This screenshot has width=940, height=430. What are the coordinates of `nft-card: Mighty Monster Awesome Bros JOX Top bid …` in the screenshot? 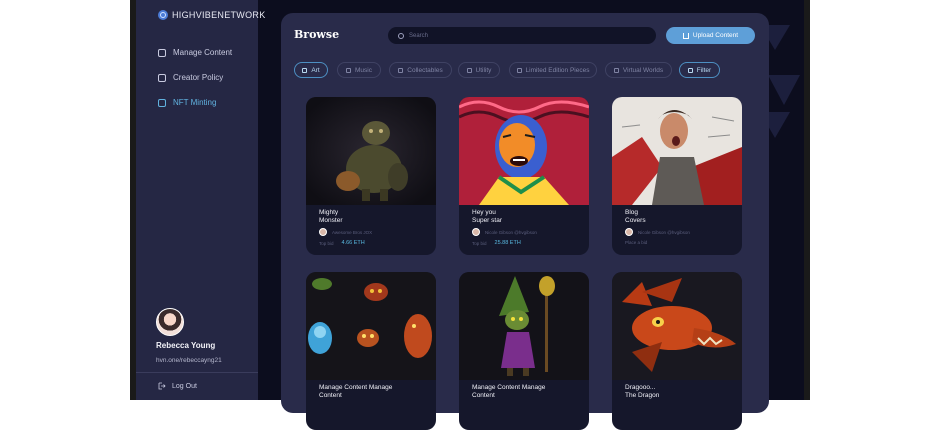 It's located at (371, 176).